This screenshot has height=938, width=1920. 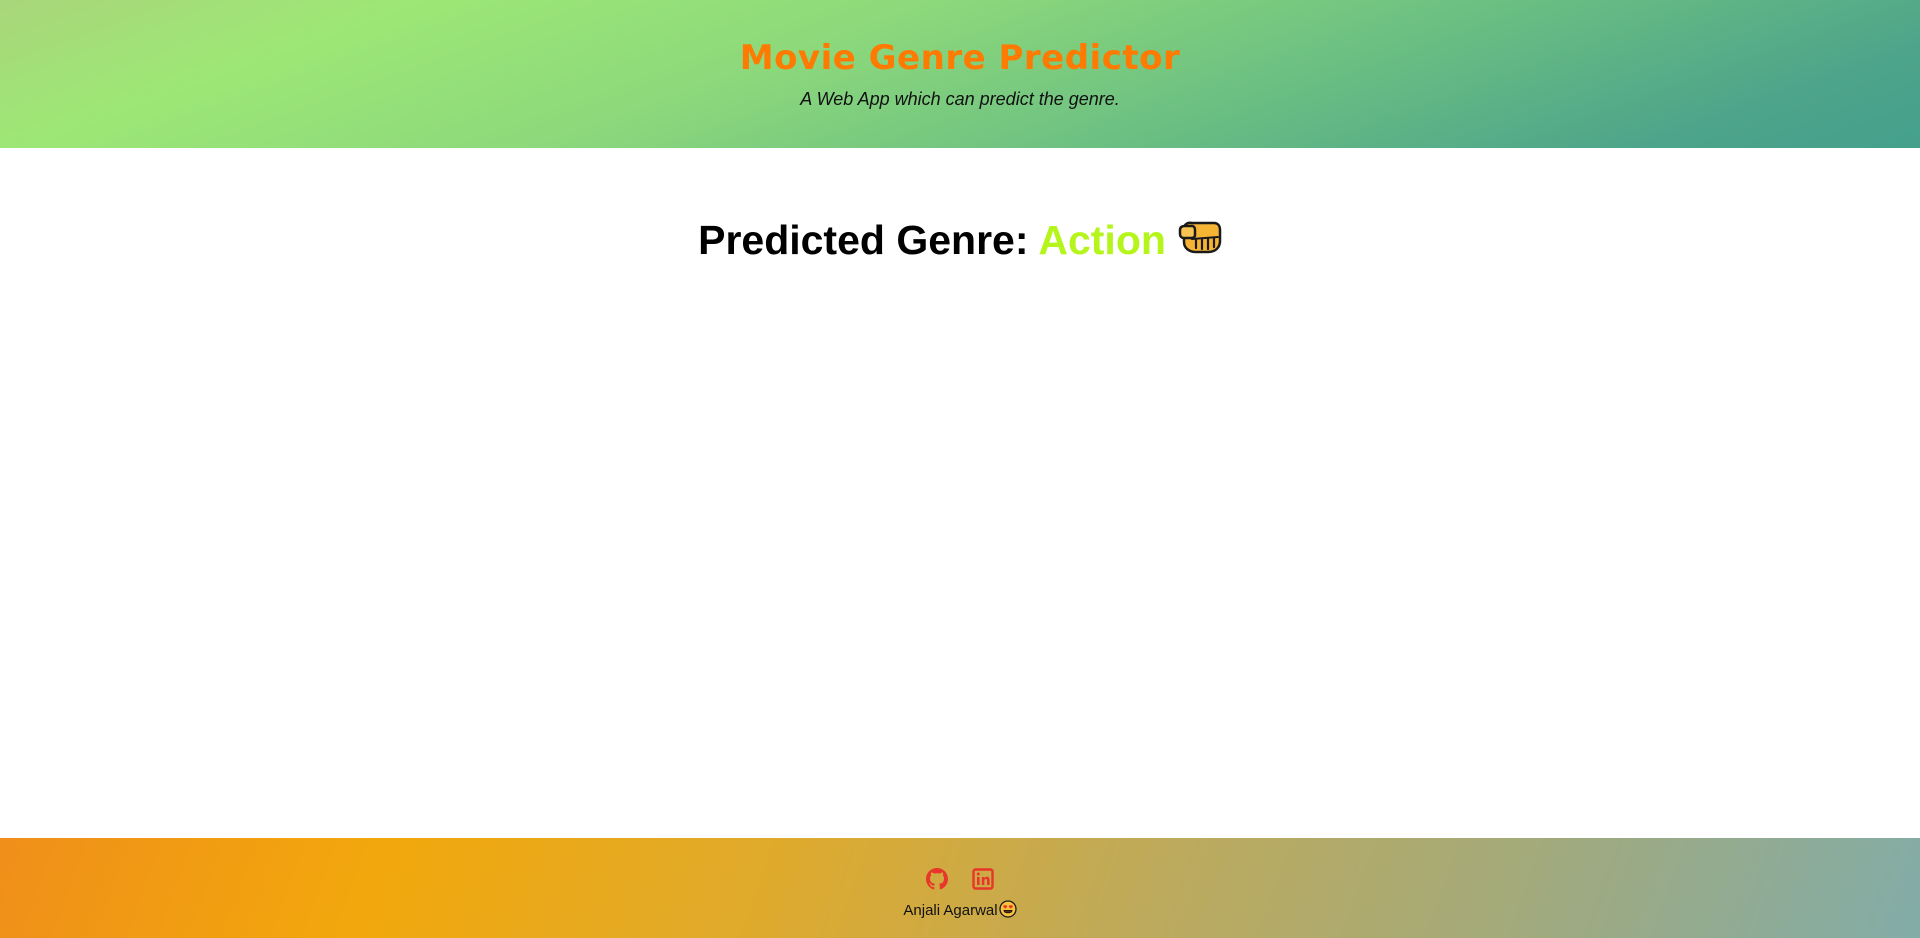 I want to click on site-subtitle: A Web App which can predict the genre., so click(x=960, y=99).